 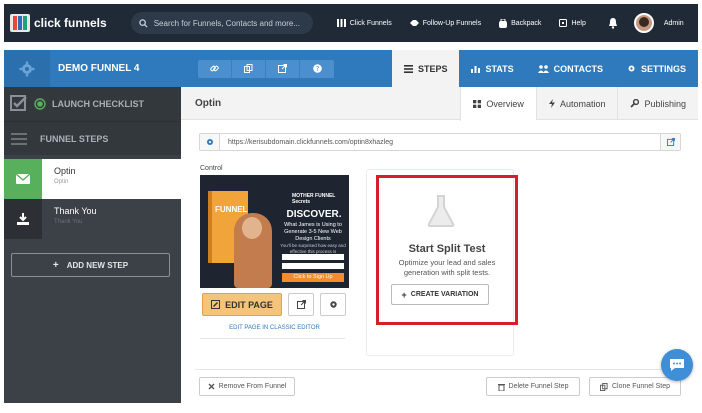 What do you see at coordinates (333, 304) in the screenshot?
I see `page-settings-button` at bounding box center [333, 304].